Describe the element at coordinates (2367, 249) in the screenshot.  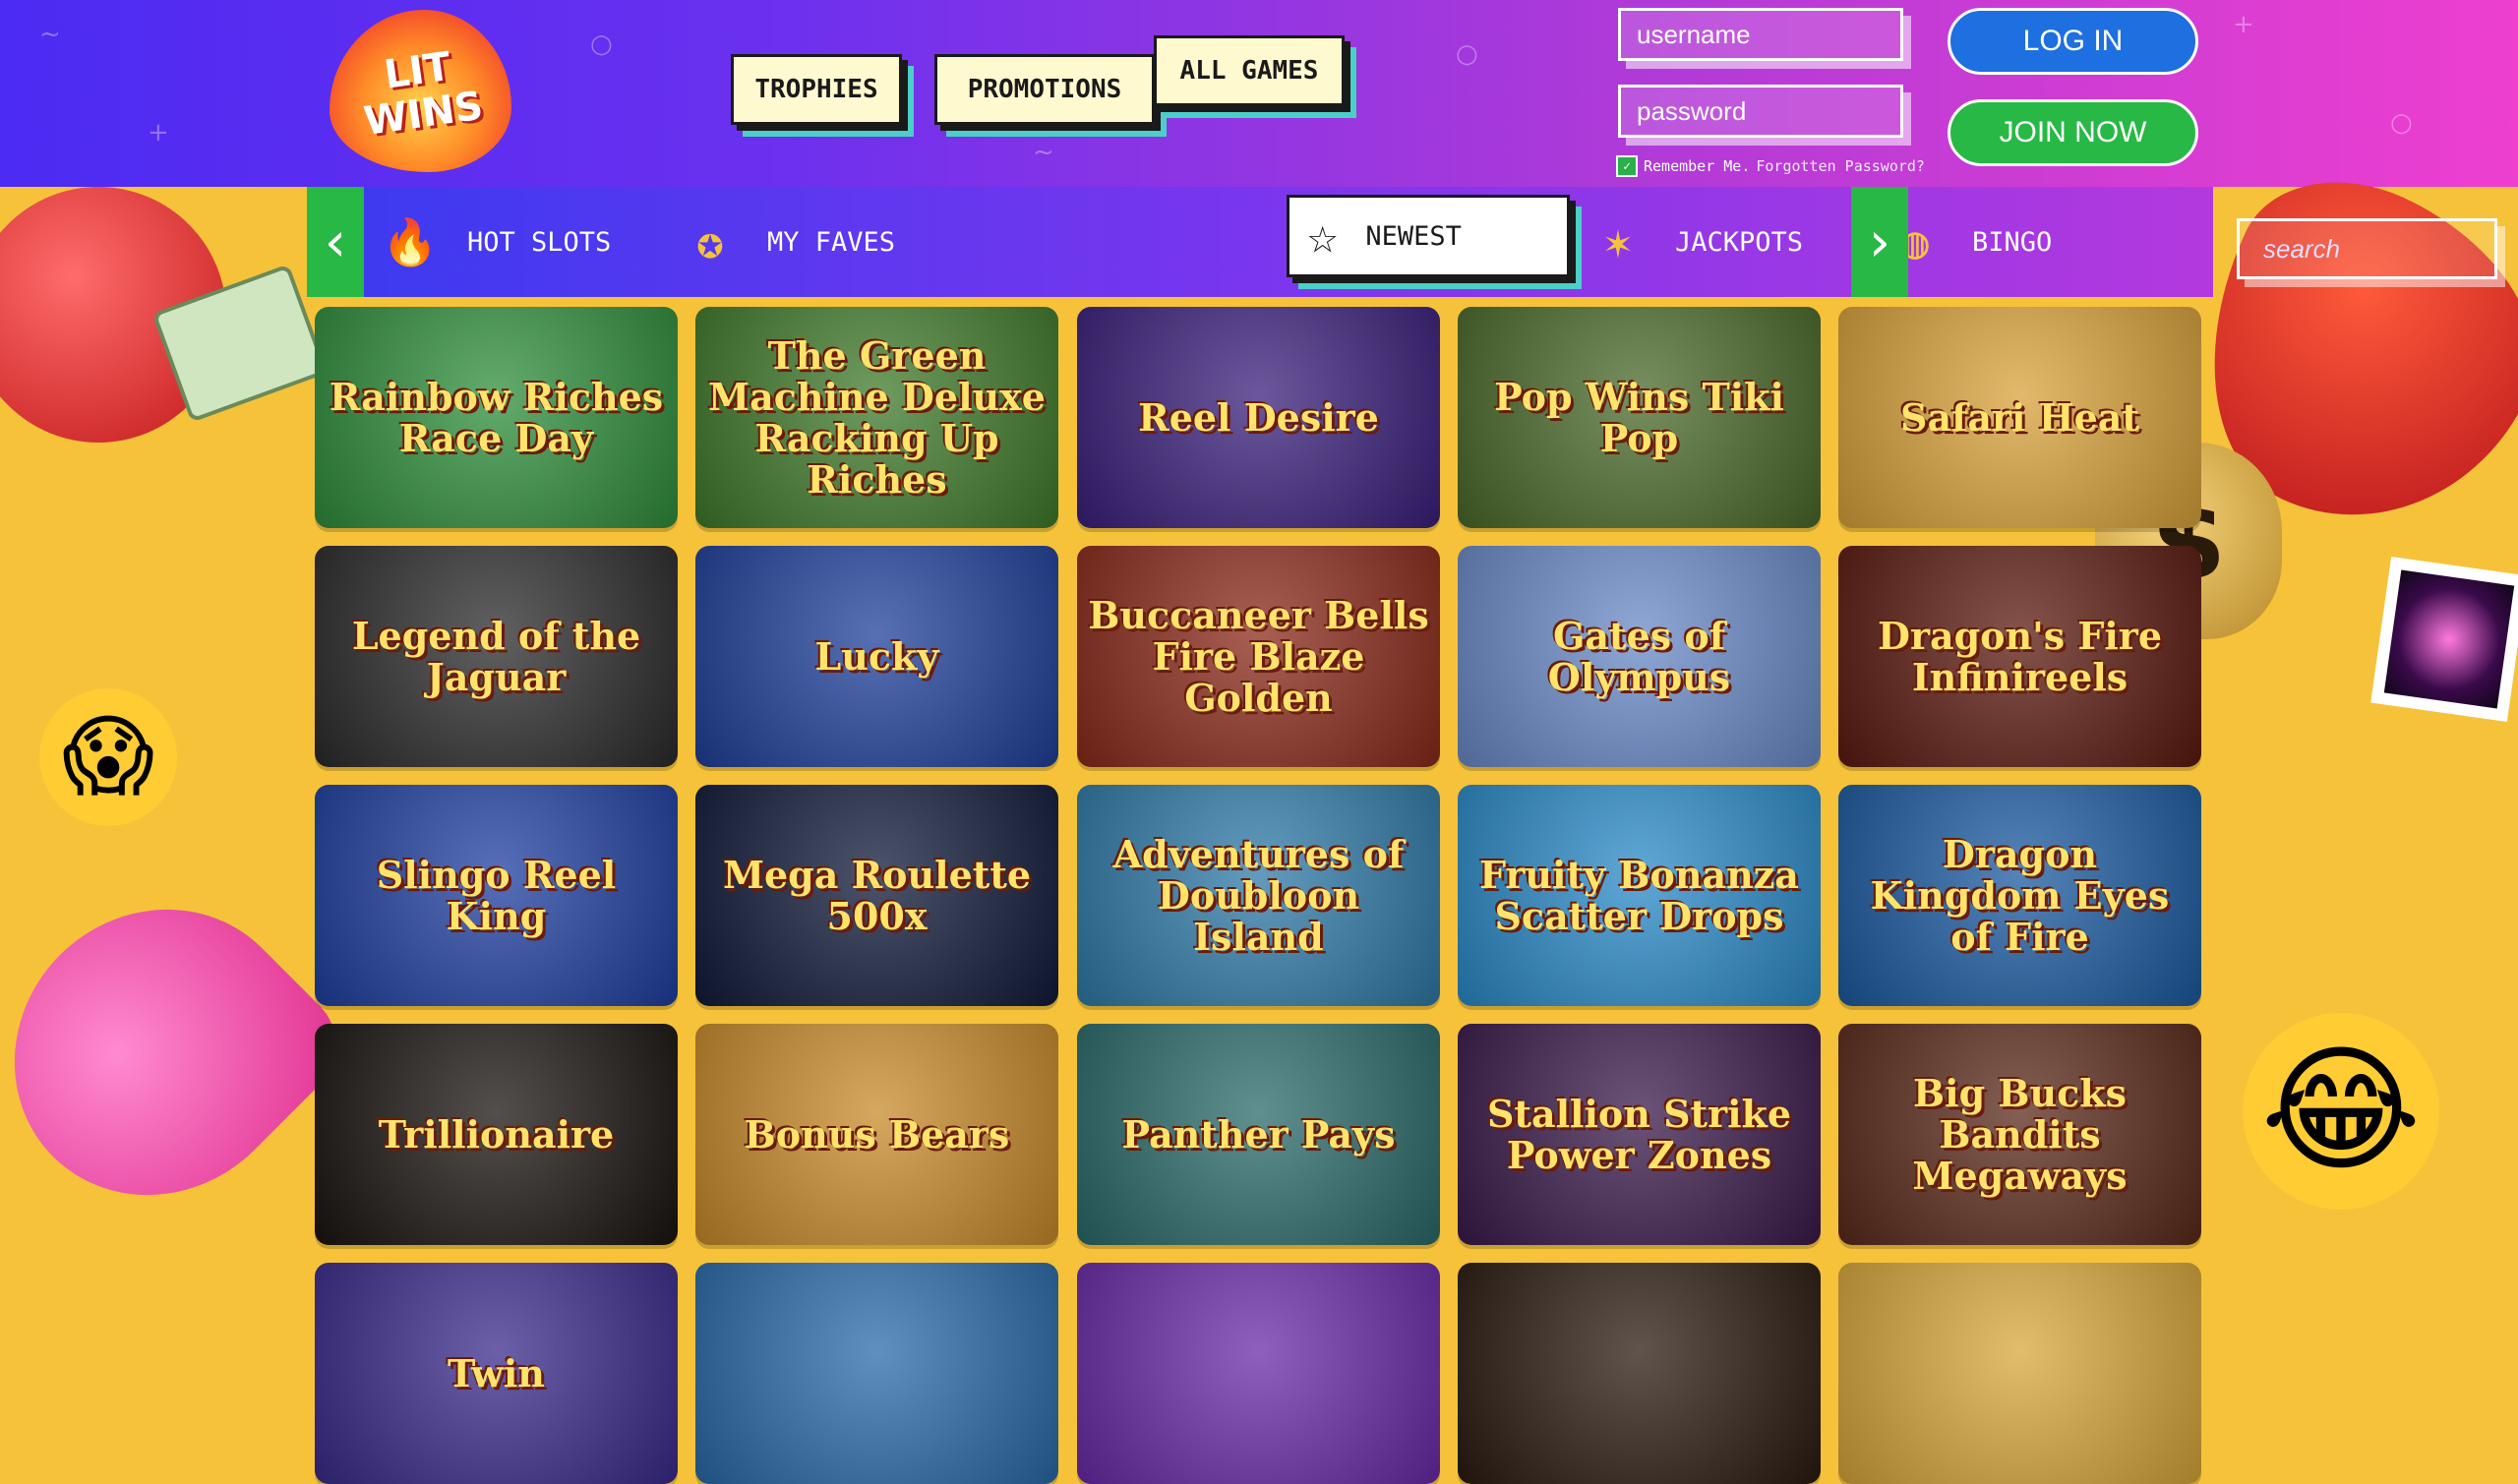
I see `search-input: search` at that location.